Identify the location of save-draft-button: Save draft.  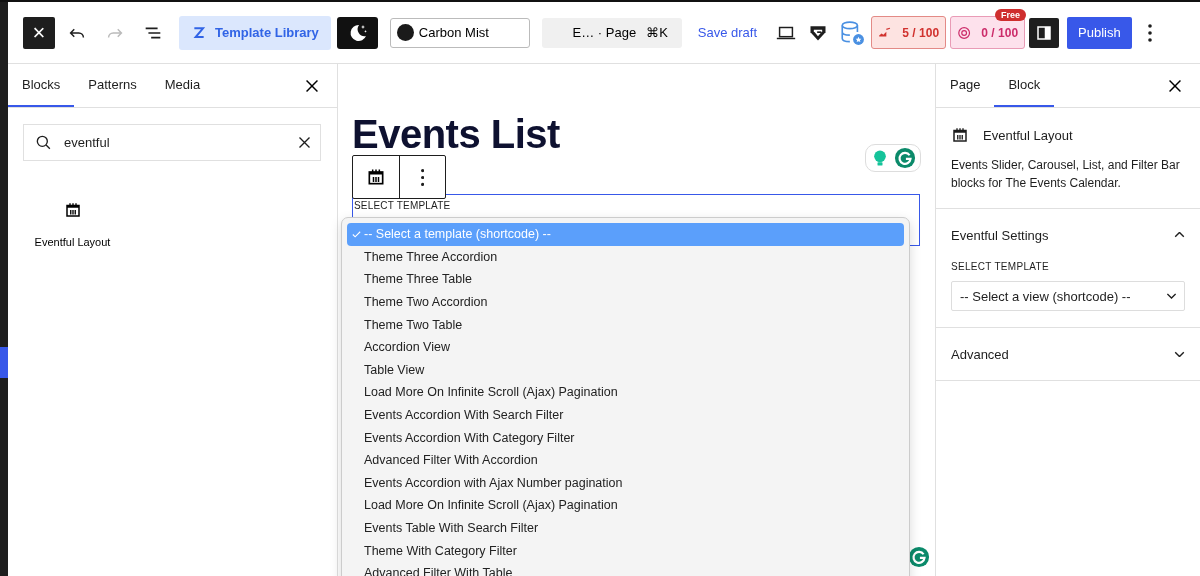
(727, 32).